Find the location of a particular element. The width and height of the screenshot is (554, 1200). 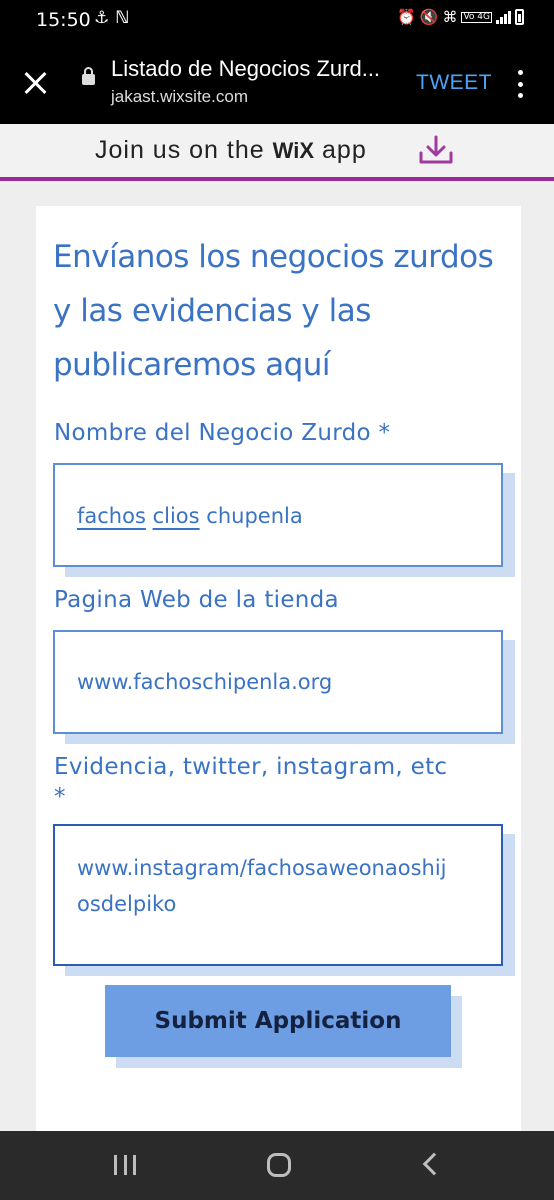

business-name-wrap: fachos clios chupenla is located at coordinates (284, 521).